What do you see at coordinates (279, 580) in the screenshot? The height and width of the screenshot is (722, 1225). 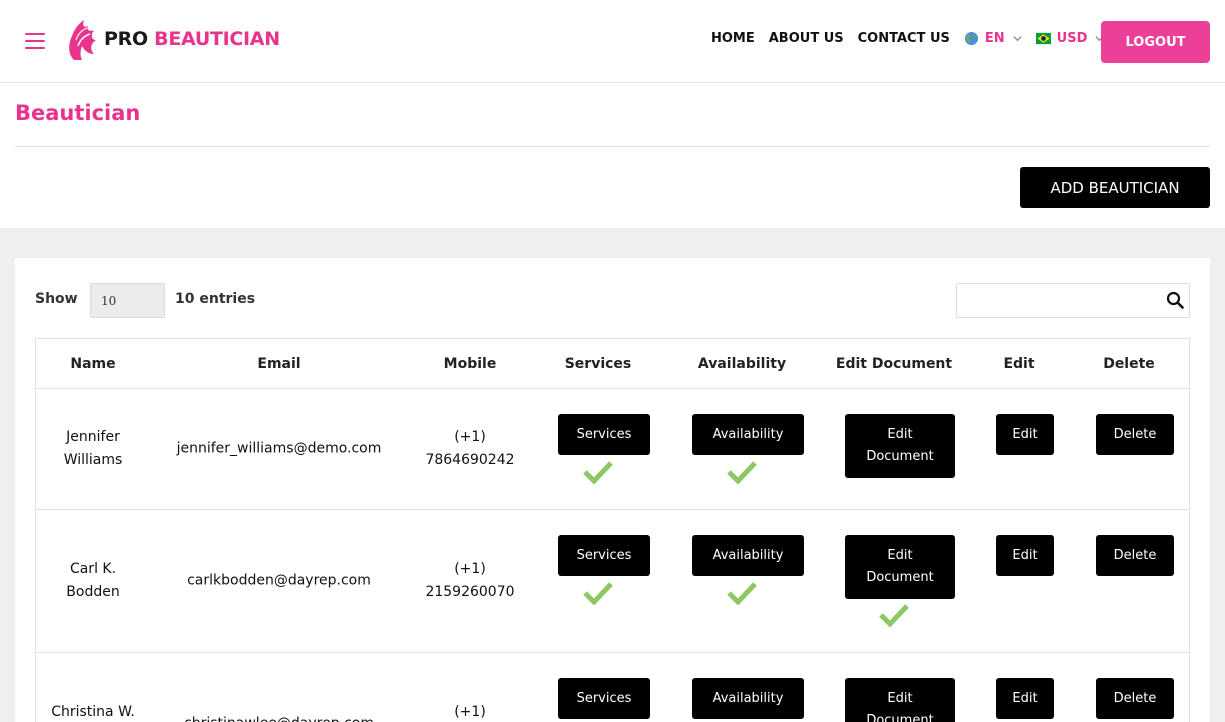 I see `cell-email: carlkbodden@dayrep.com` at bounding box center [279, 580].